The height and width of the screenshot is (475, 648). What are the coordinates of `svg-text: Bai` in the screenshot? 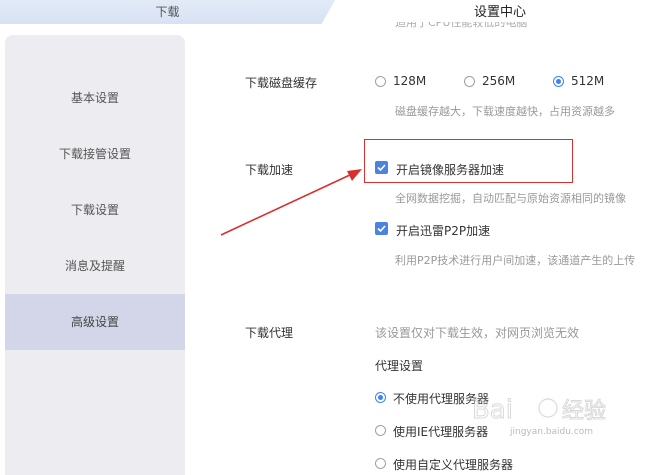 It's located at (492, 410).